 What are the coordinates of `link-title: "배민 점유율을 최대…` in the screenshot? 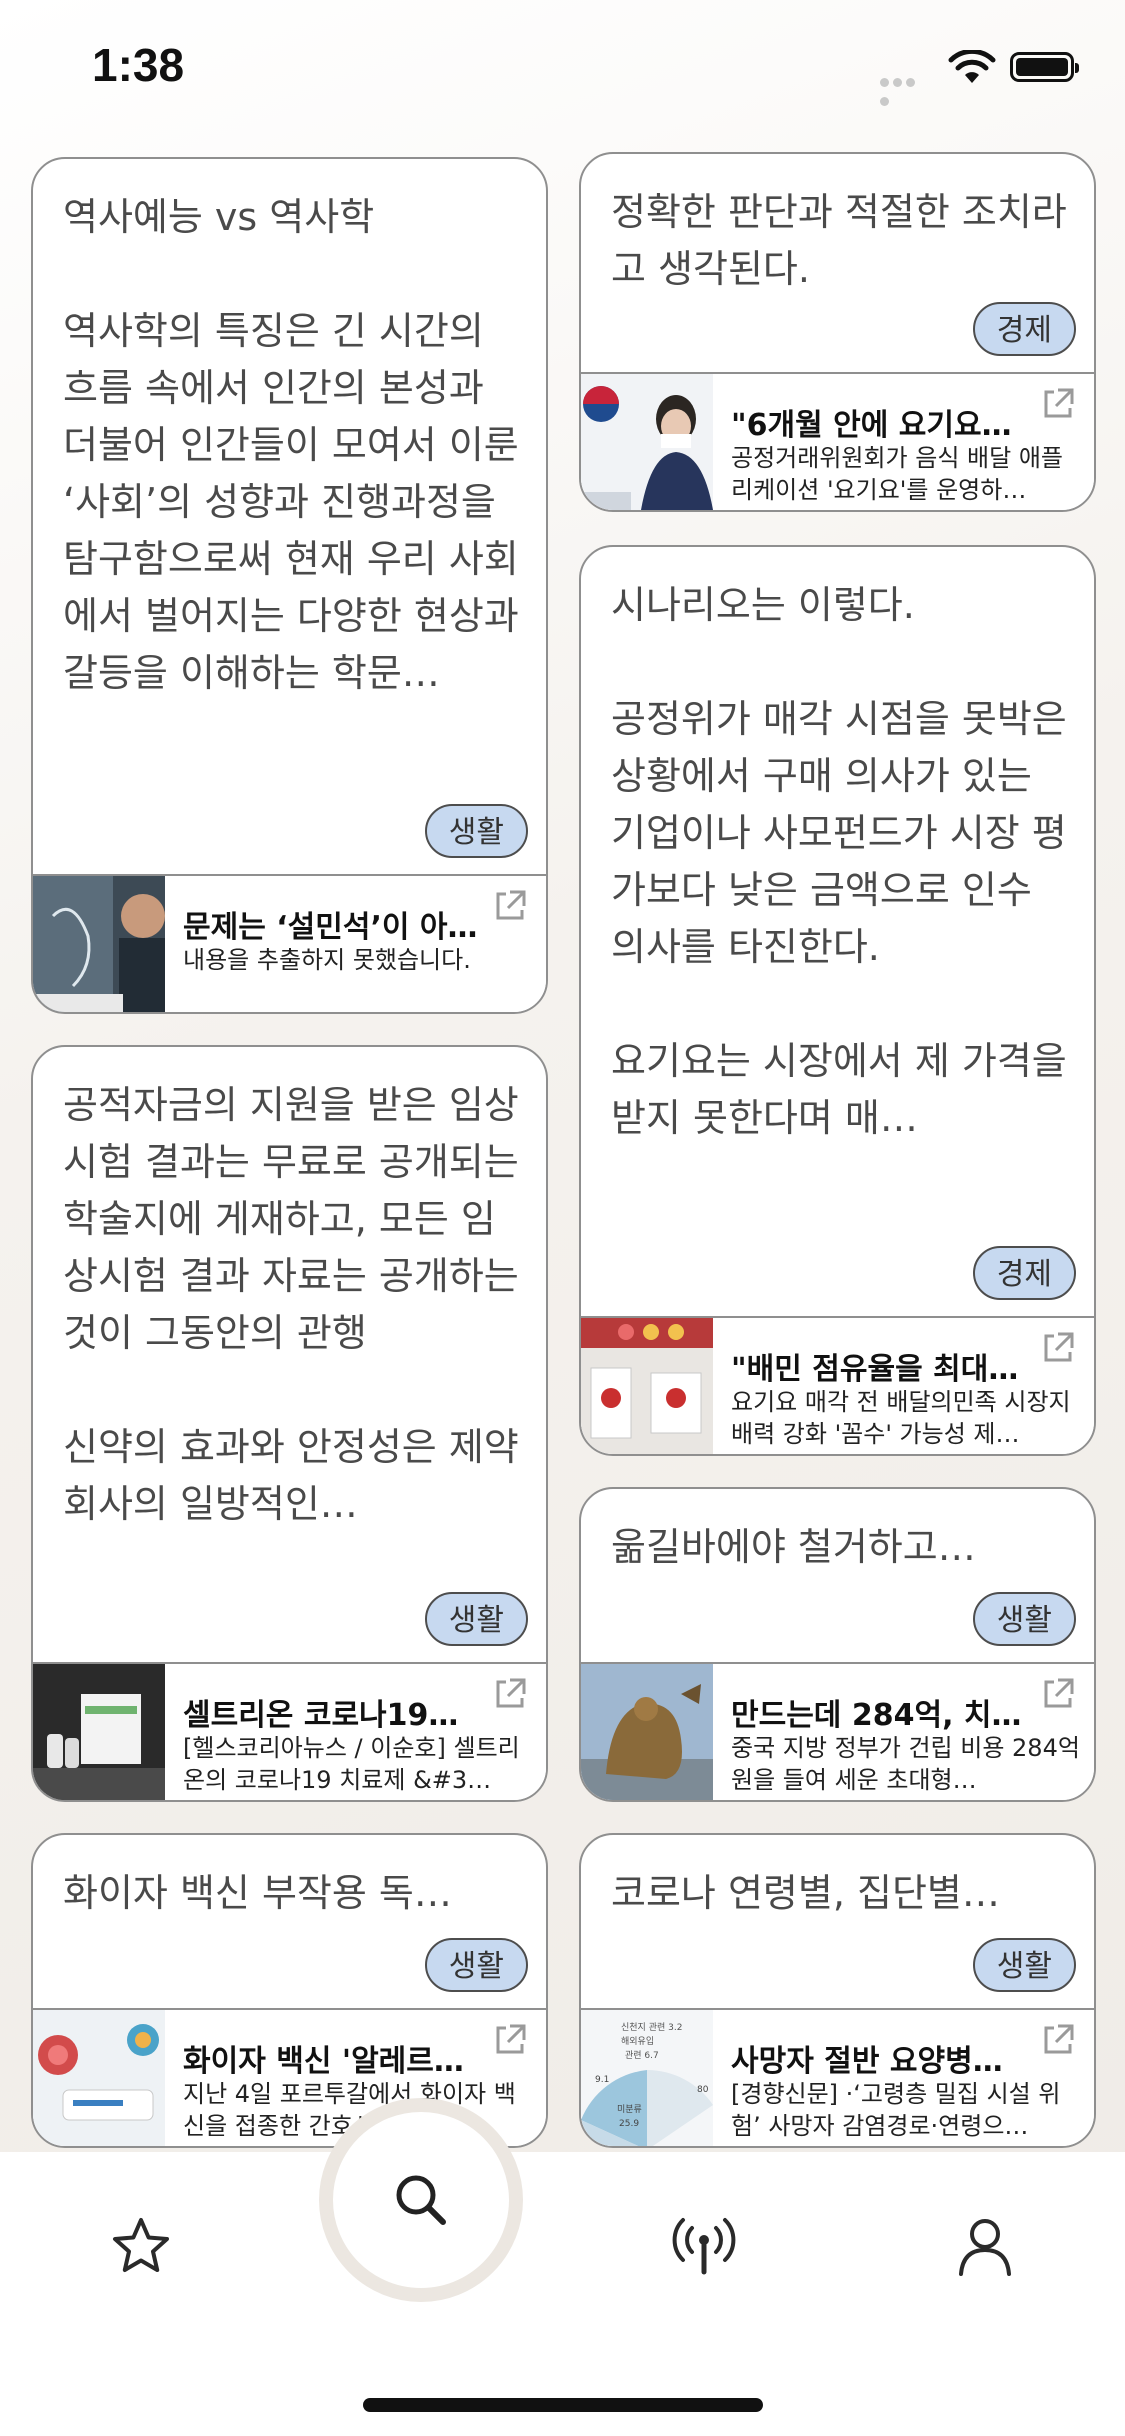 It's located at (875, 1369).